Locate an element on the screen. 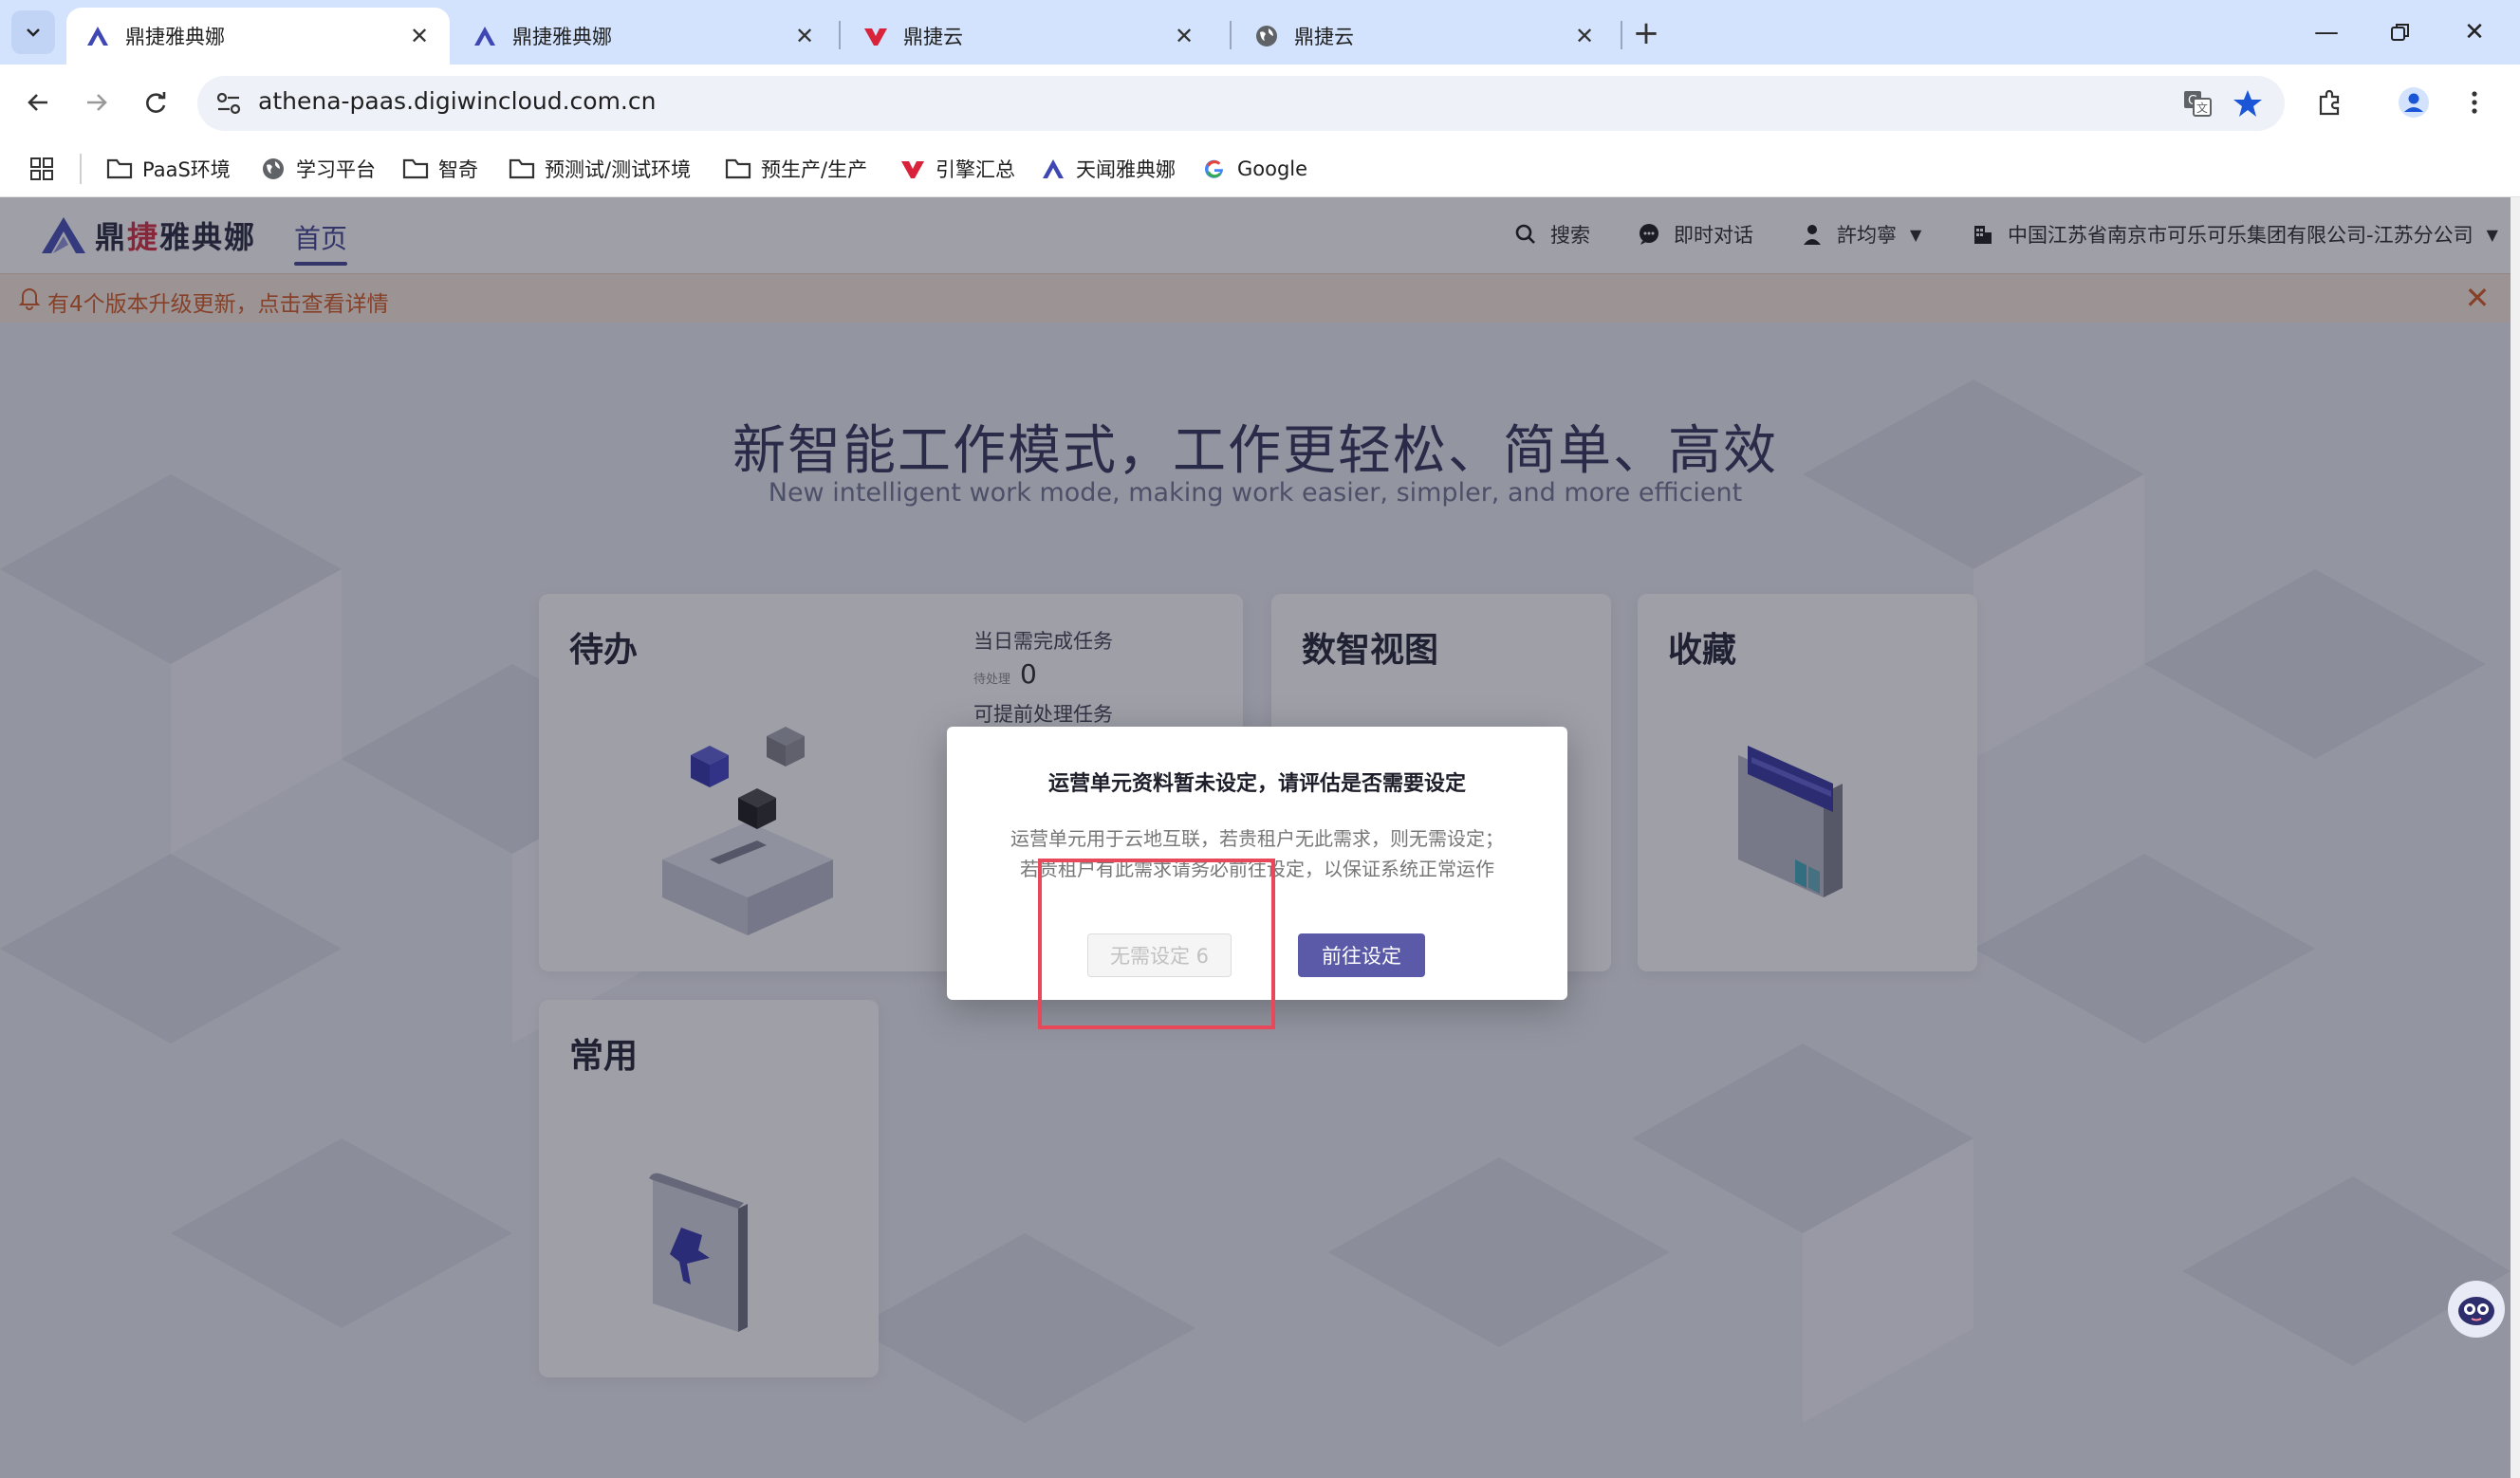 This screenshot has width=2520, height=1478. extensions-button is located at coordinates (2330, 103).